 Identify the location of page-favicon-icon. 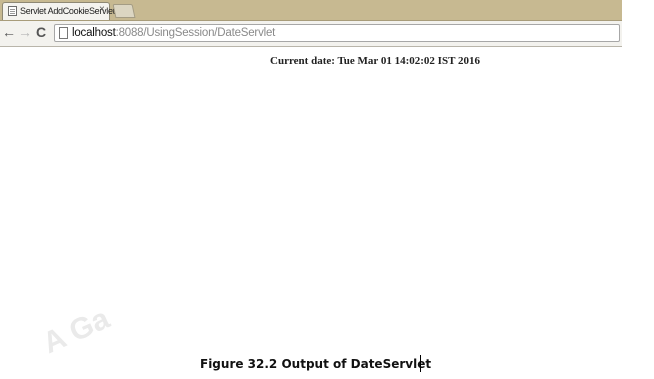
(12, 11).